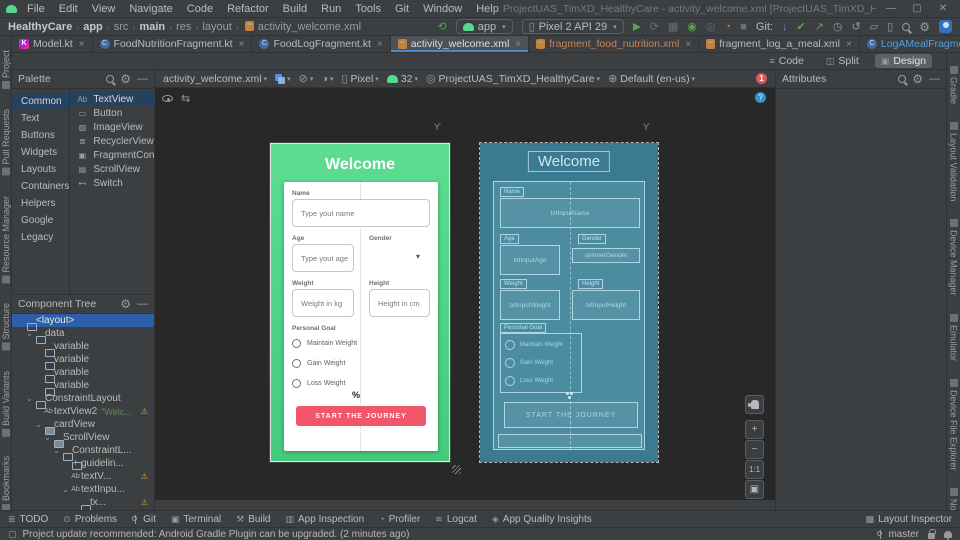  I want to click on tool-window-build: ⚒ Build, so click(253, 519).